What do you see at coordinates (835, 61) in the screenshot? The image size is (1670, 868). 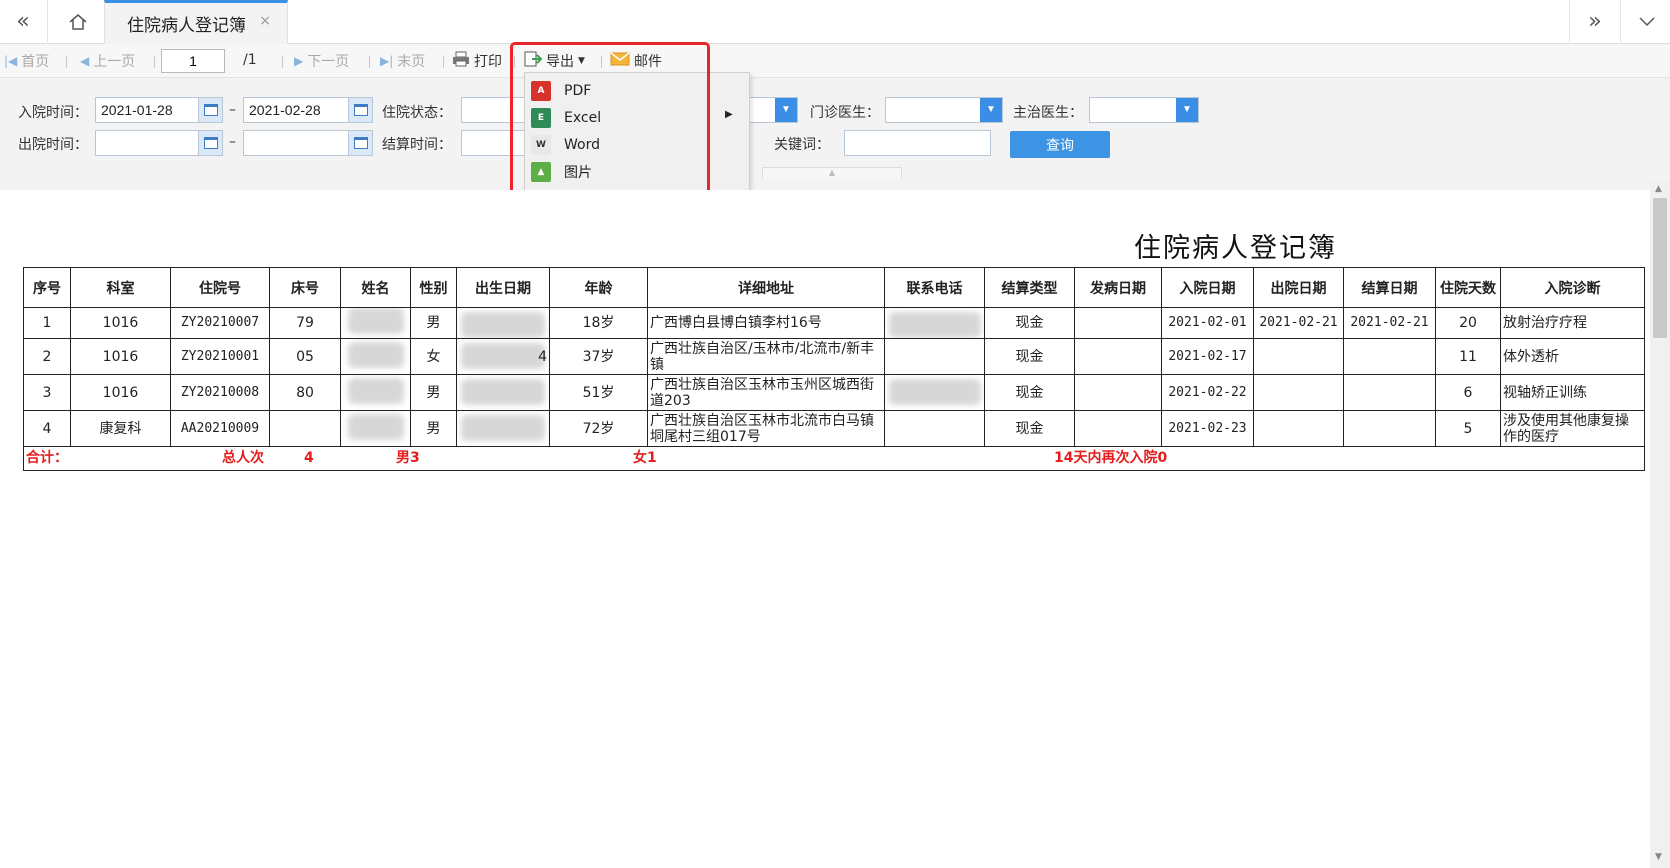 I see `report-toolbar: |◀首页 ◀上一页 /1 ▶下一页 ▶|末页 打印 导出 ▼ 邮件` at bounding box center [835, 61].